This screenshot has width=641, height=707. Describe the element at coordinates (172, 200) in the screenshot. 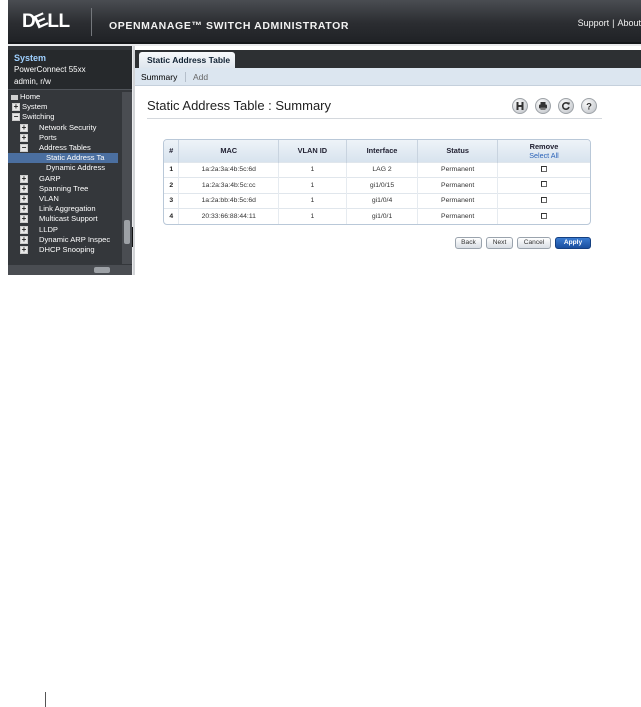

I see `row-number: 3` at that location.